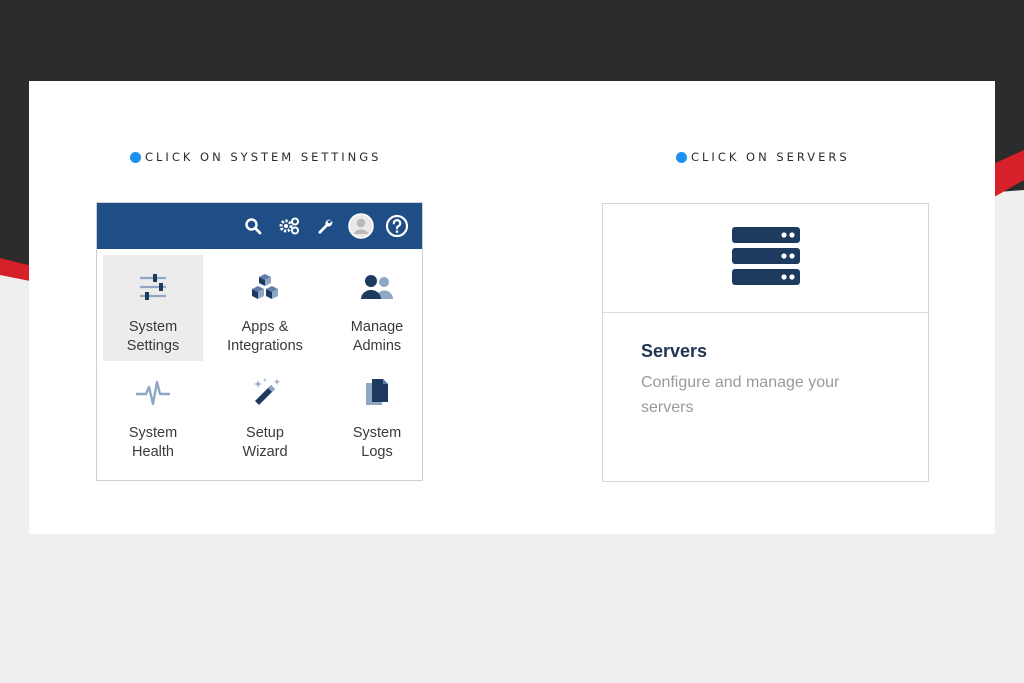 The height and width of the screenshot is (683, 1024). I want to click on menu-item-label: Setup, so click(265, 433).